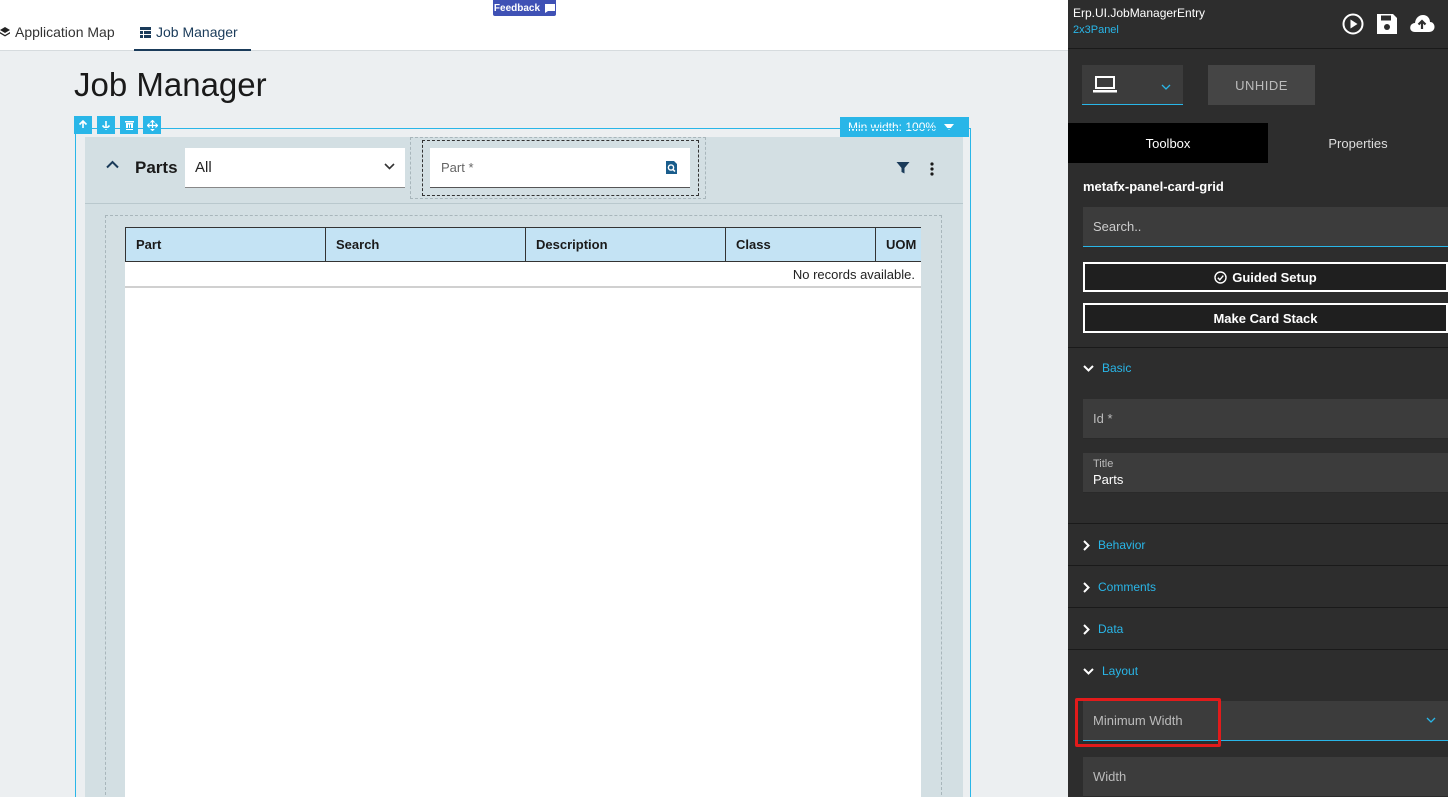  I want to click on save-icon, so click(1387, 24).